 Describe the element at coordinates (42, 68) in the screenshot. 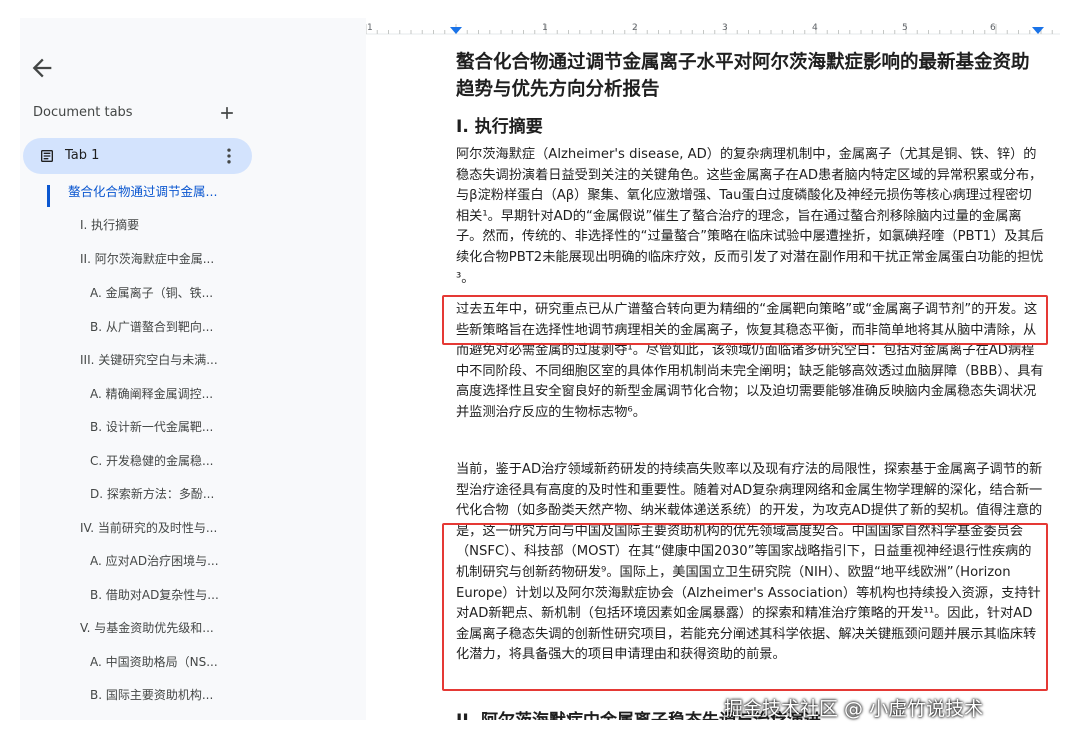

I see `back-arrow-icon` at that location.